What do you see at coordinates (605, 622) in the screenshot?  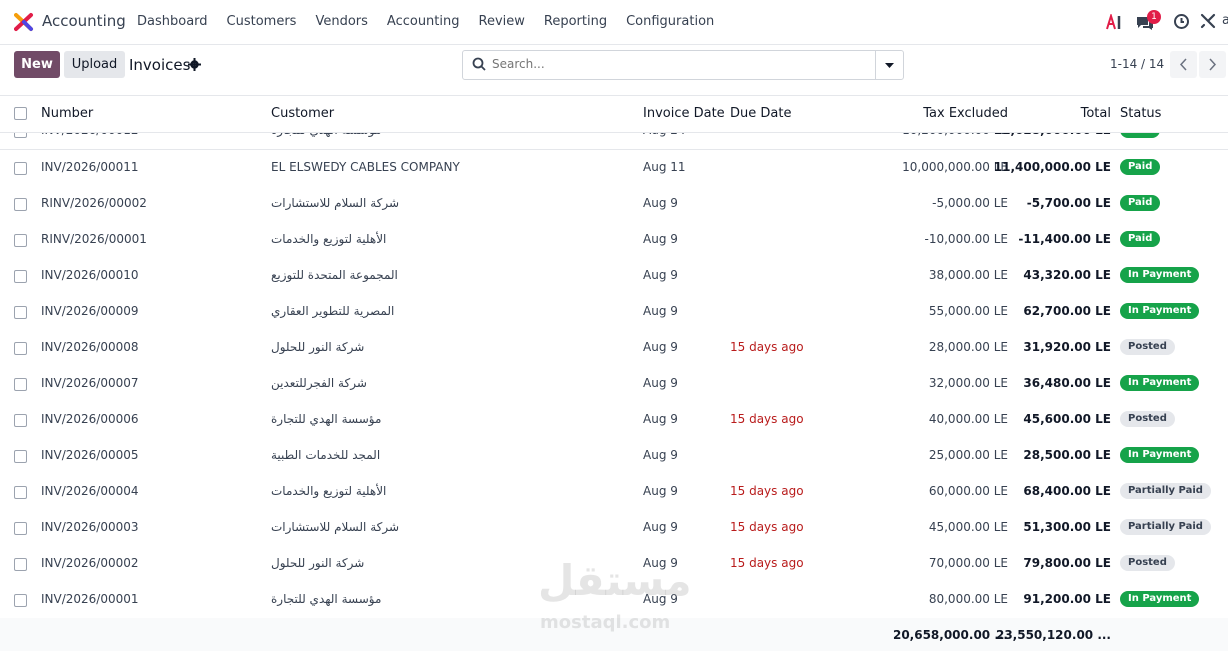 I see `watermark-url: mostaql.com` at bounding box center [605, 622].